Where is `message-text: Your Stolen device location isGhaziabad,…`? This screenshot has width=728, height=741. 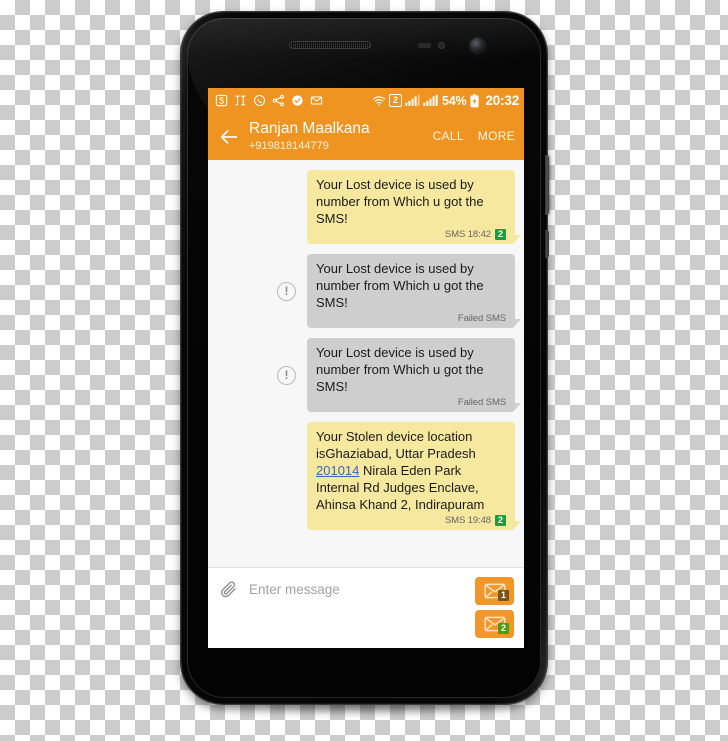
message-text: Your Stolen device location isGhaziabad,… is located at coordinates (411, 470).